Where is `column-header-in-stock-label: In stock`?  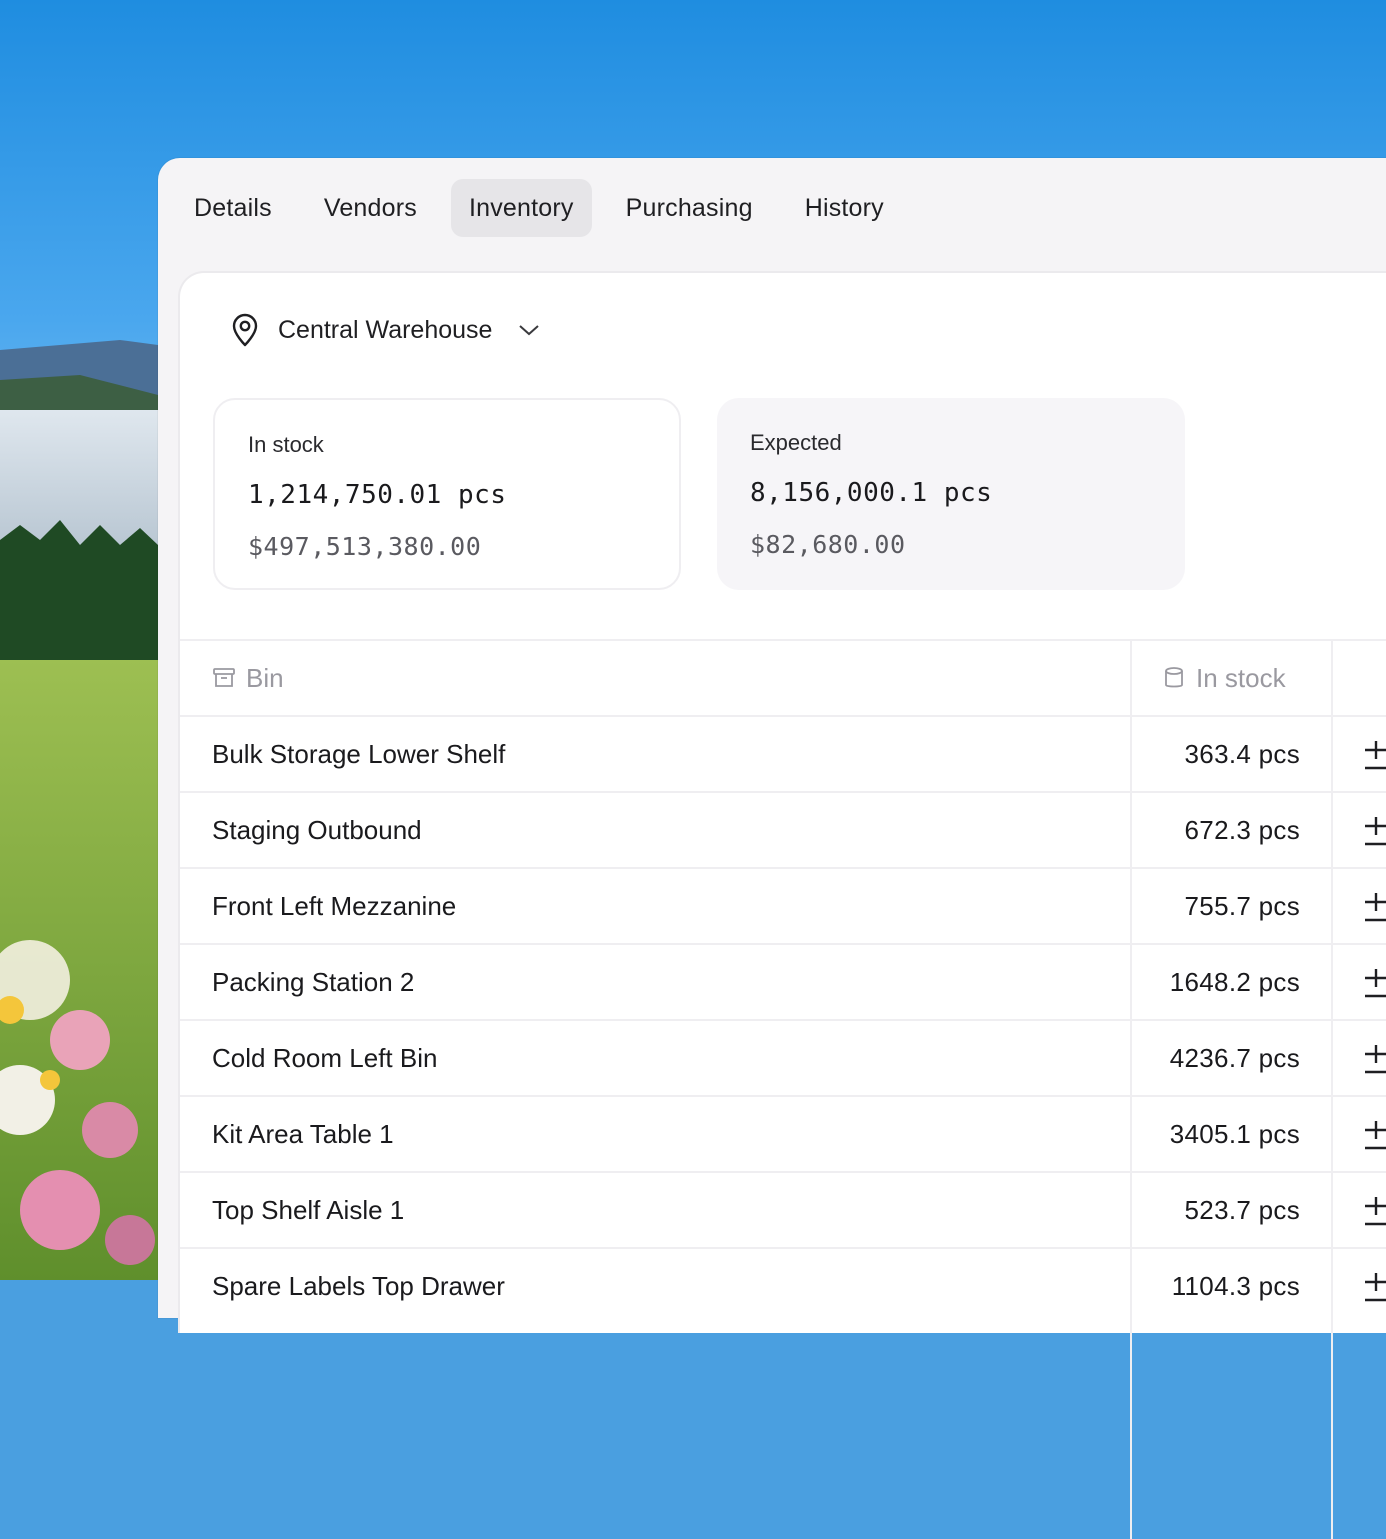 column-header-in-stock-label: In stock is located at coordinates (1241, 677).